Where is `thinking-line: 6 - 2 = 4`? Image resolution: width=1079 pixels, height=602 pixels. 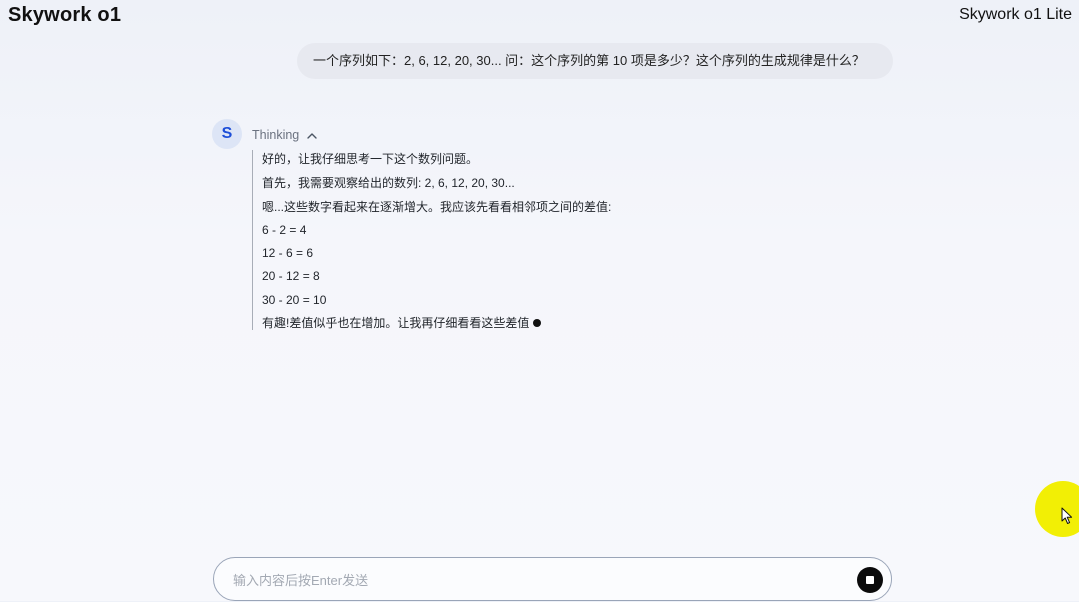
thinking-line: 6 - 2 = 4 is located at coordinates (284, 230).